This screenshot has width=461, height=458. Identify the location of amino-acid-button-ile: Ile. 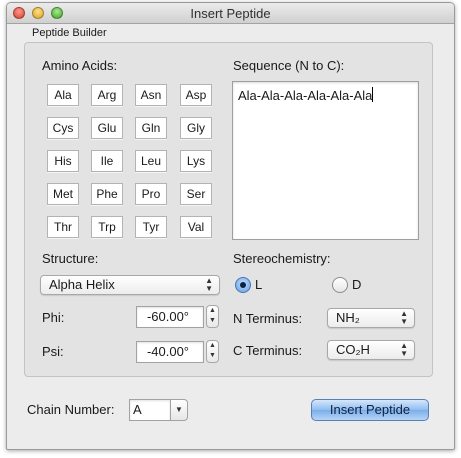
(107, 161).